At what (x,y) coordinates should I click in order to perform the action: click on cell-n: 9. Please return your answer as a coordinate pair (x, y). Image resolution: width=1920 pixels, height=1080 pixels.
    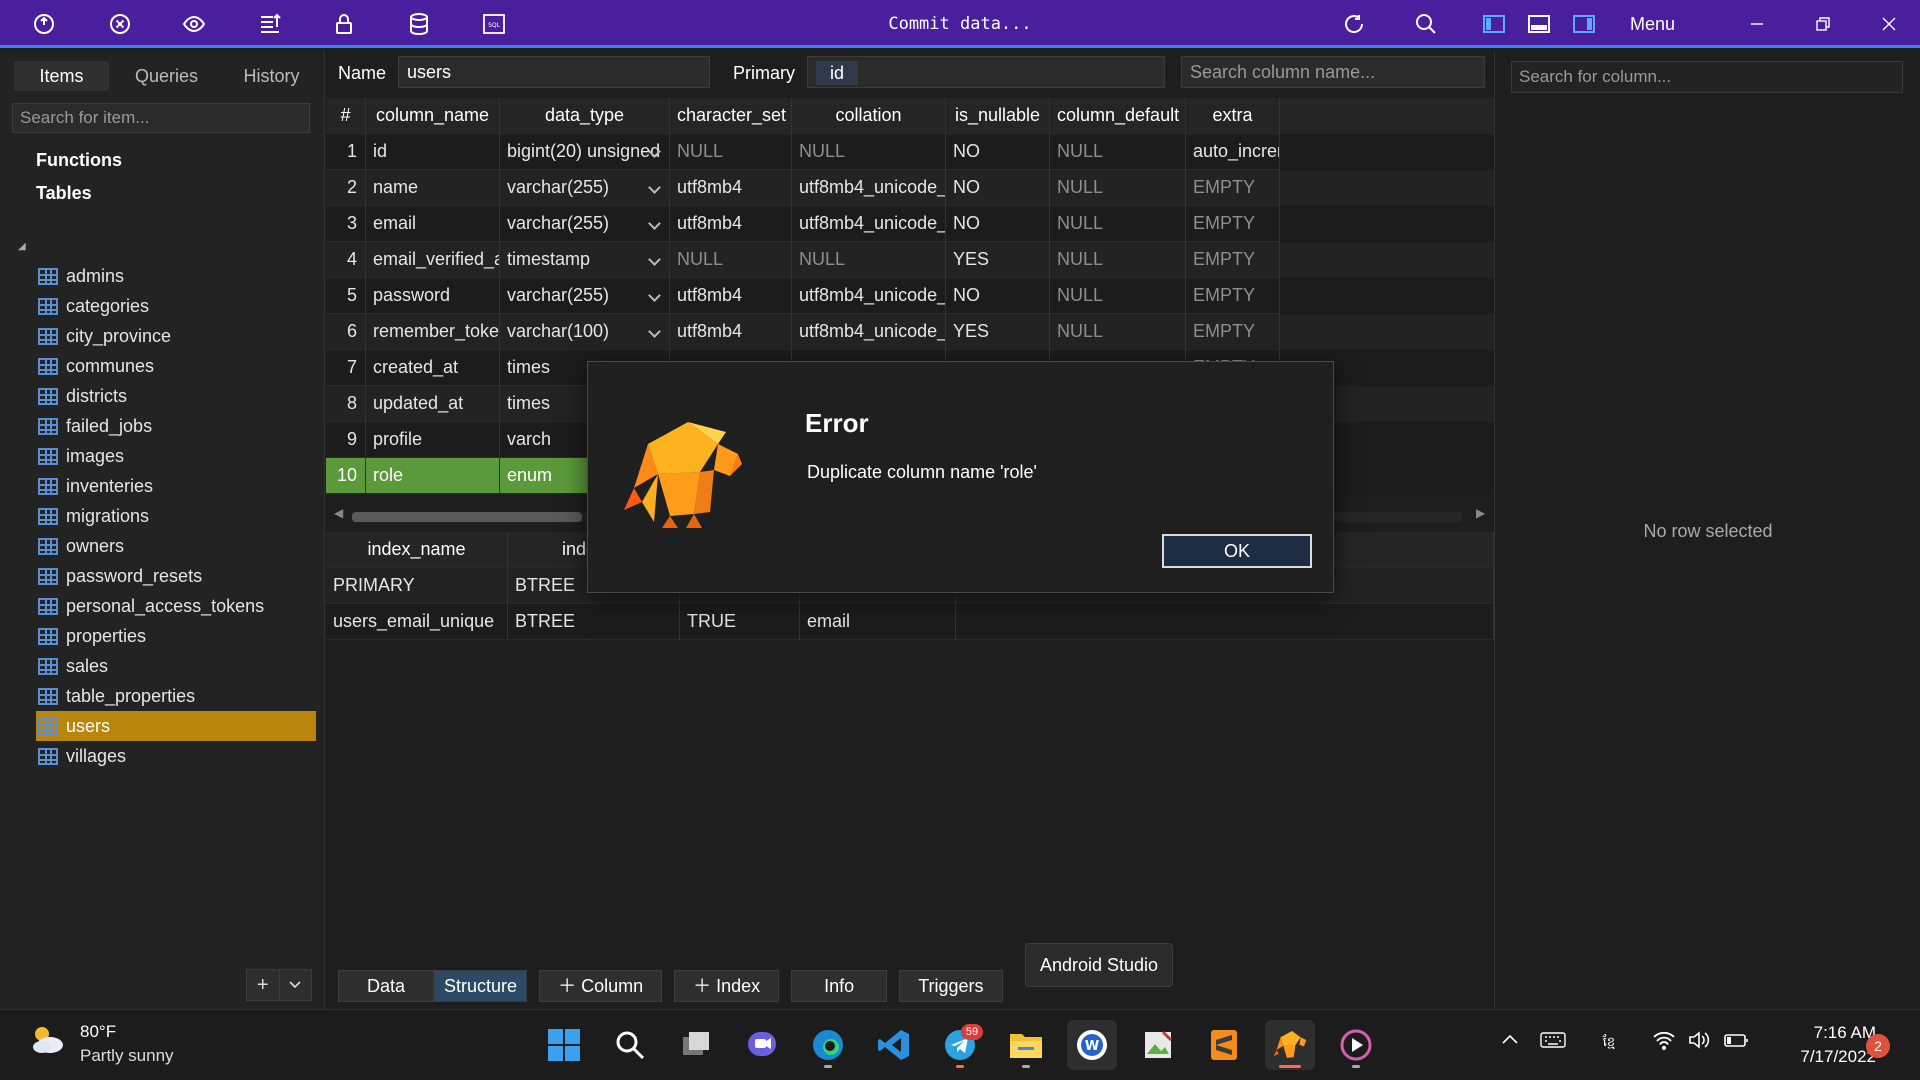
    Looking at the image, I should click on (346, 440).